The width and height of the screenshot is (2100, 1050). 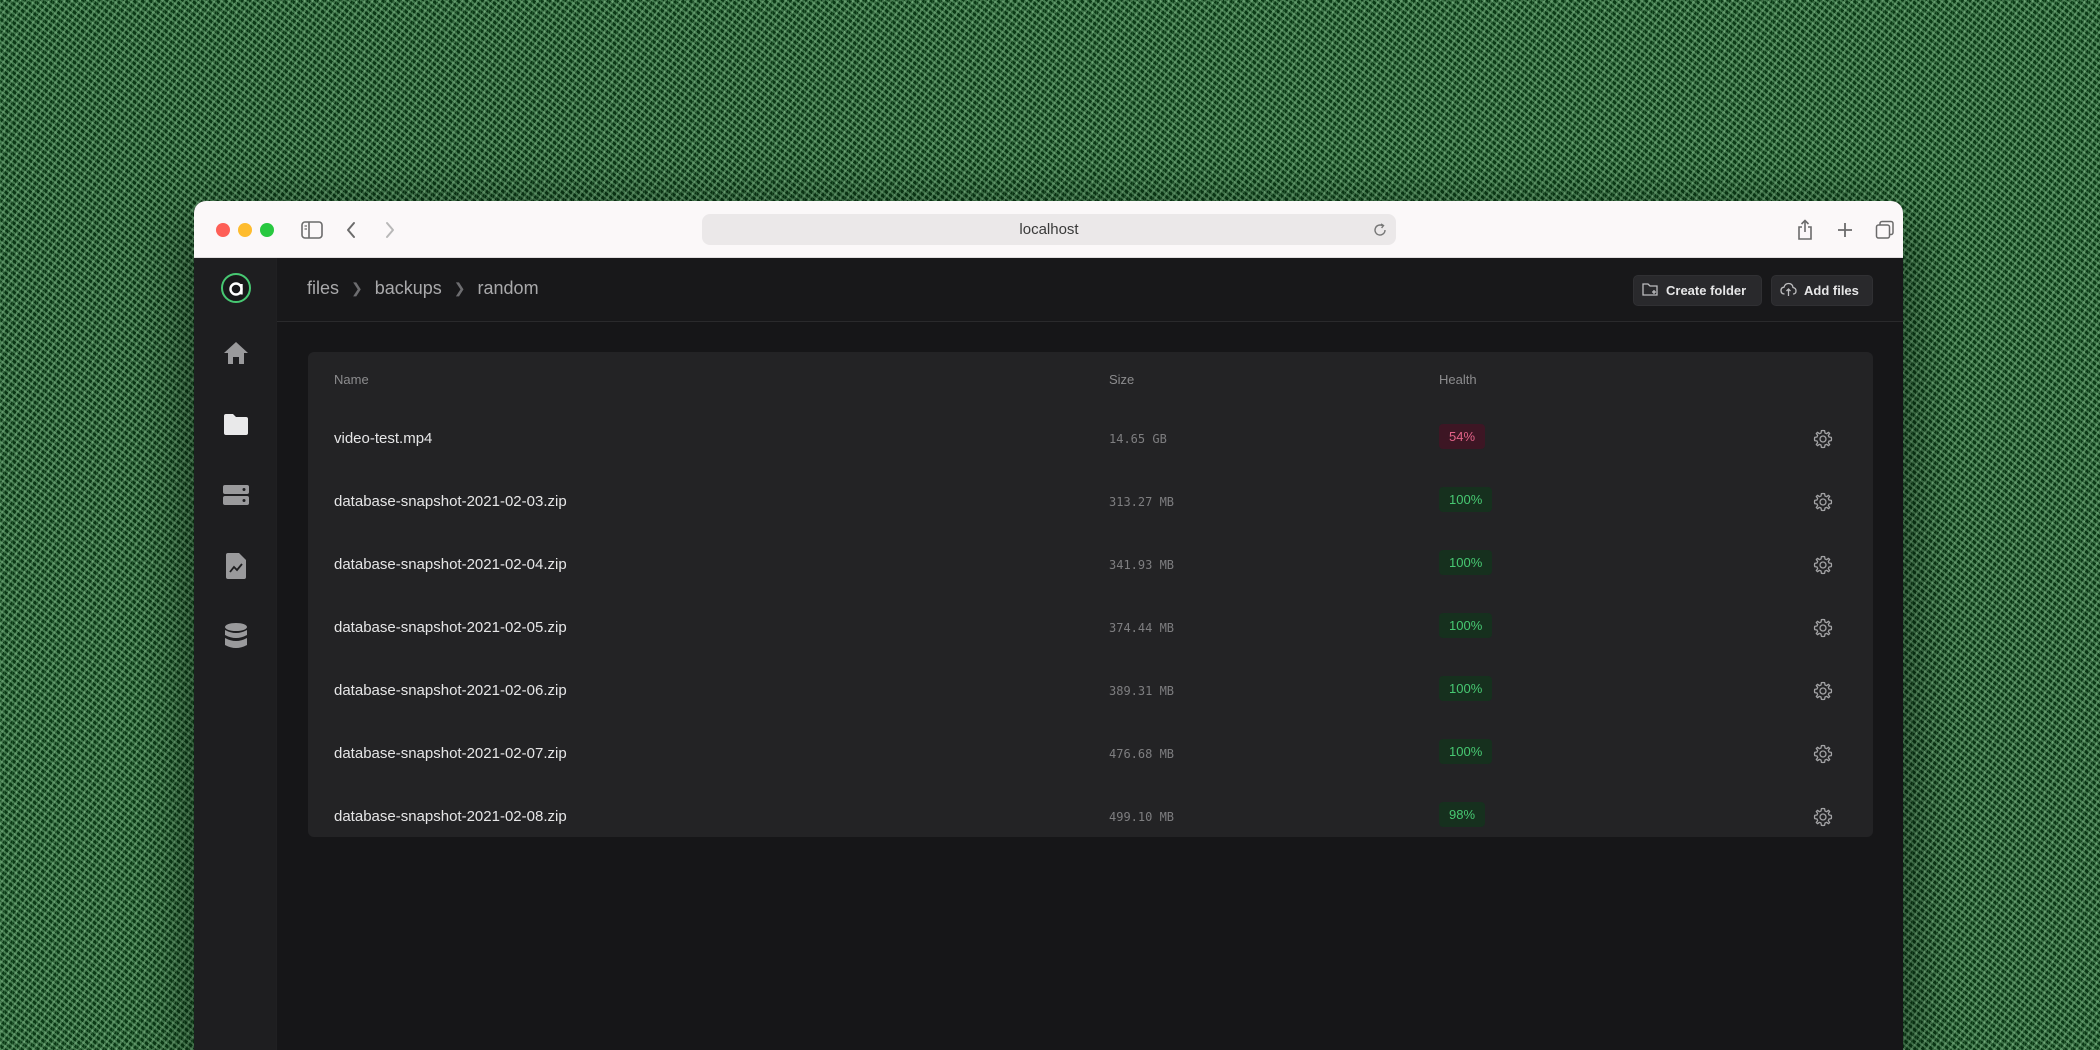 I want to click on table-row: video-test.mp4 14.65 GB 54%, so click(x=1090, y=439).